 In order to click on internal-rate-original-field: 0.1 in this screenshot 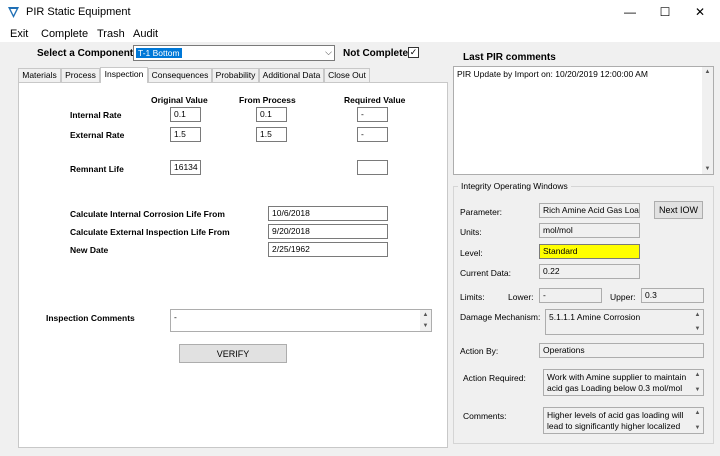, I will do `click(185, 114)`.